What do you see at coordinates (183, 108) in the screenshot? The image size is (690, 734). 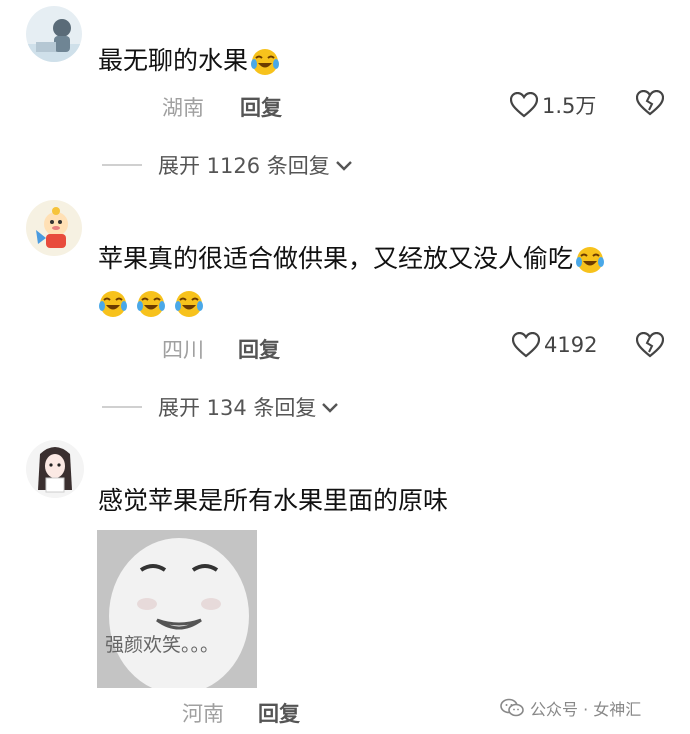 I see `comment-location: 湖南` at bounding box center [183, 108].